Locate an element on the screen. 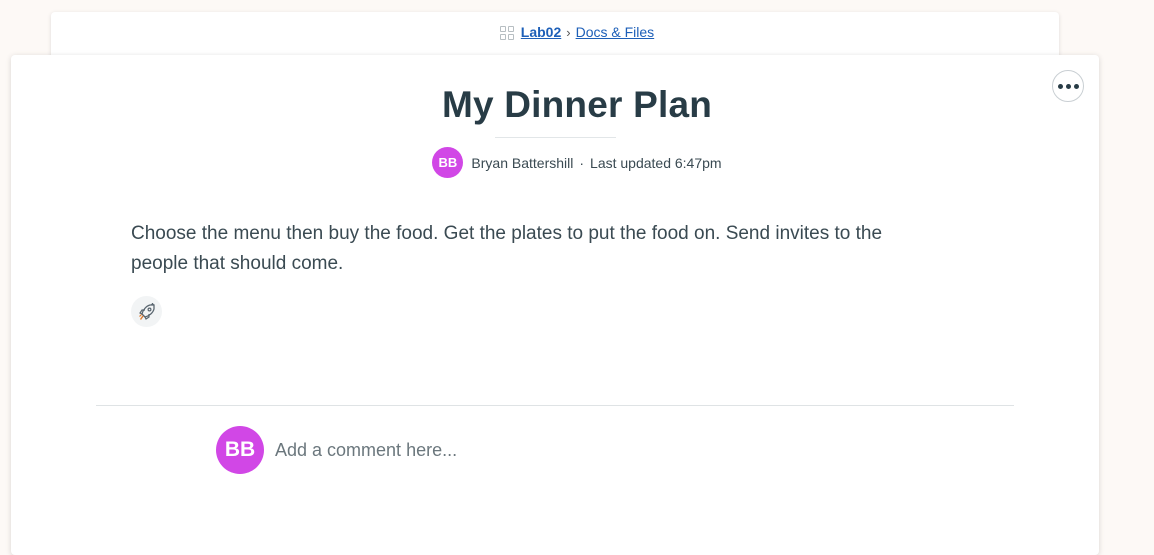 This screenshot has width=1154, height=555. comments-divider is located at coordinates (555, 405).